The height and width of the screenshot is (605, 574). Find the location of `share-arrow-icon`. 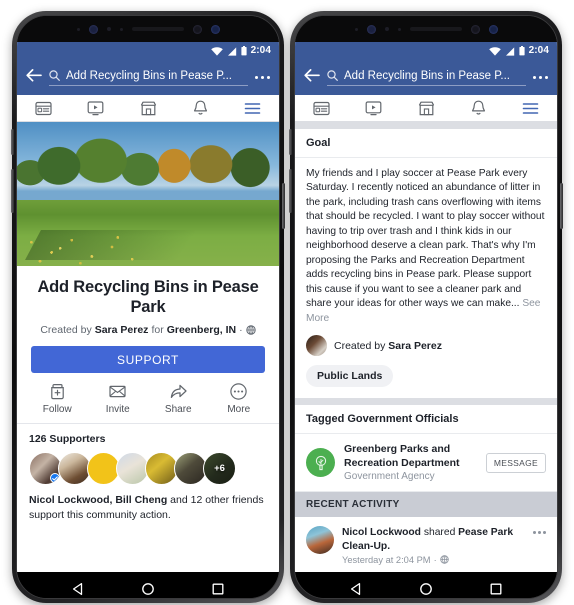

share-arrow-icon is located at coordinates (178, 392).